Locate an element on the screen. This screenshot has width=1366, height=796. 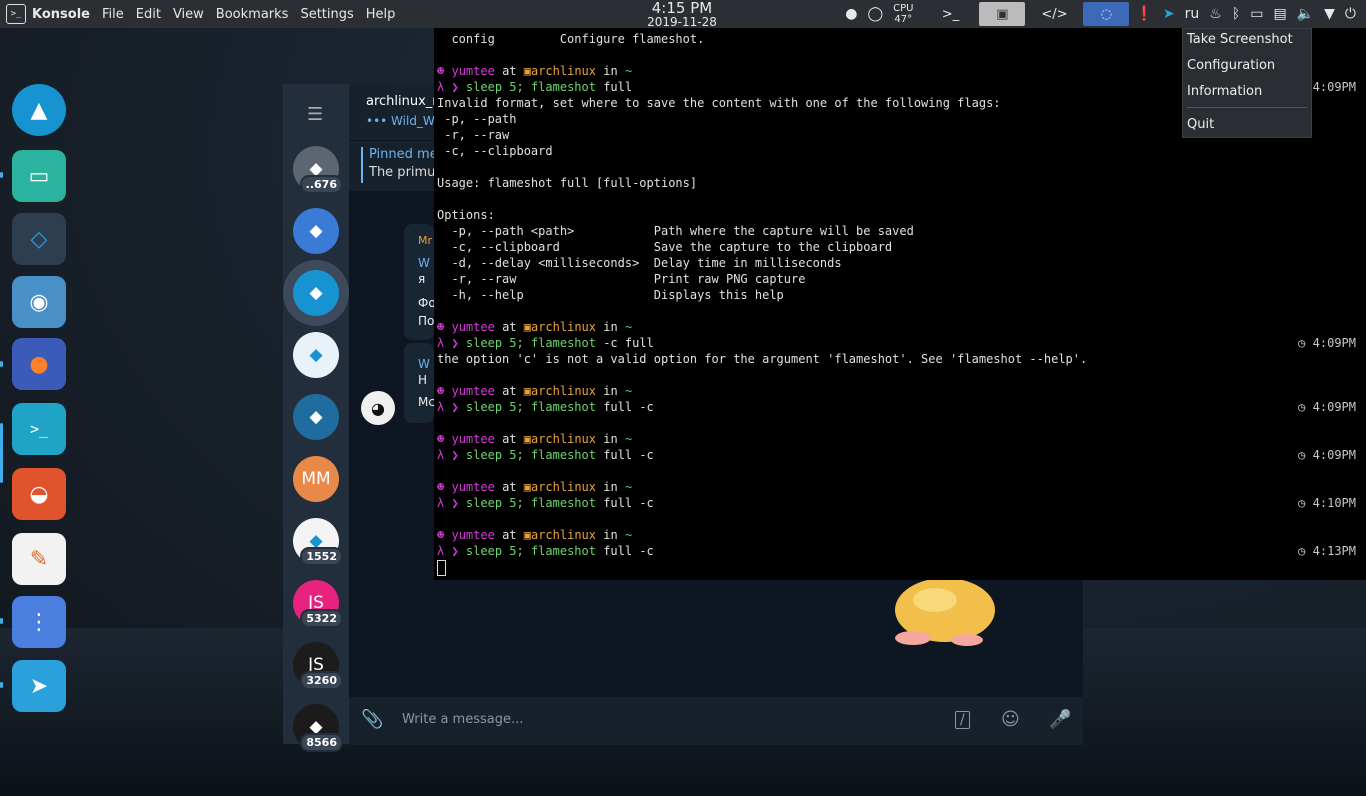
sender-avatar: ◕ is located at coordinates (378, 408).